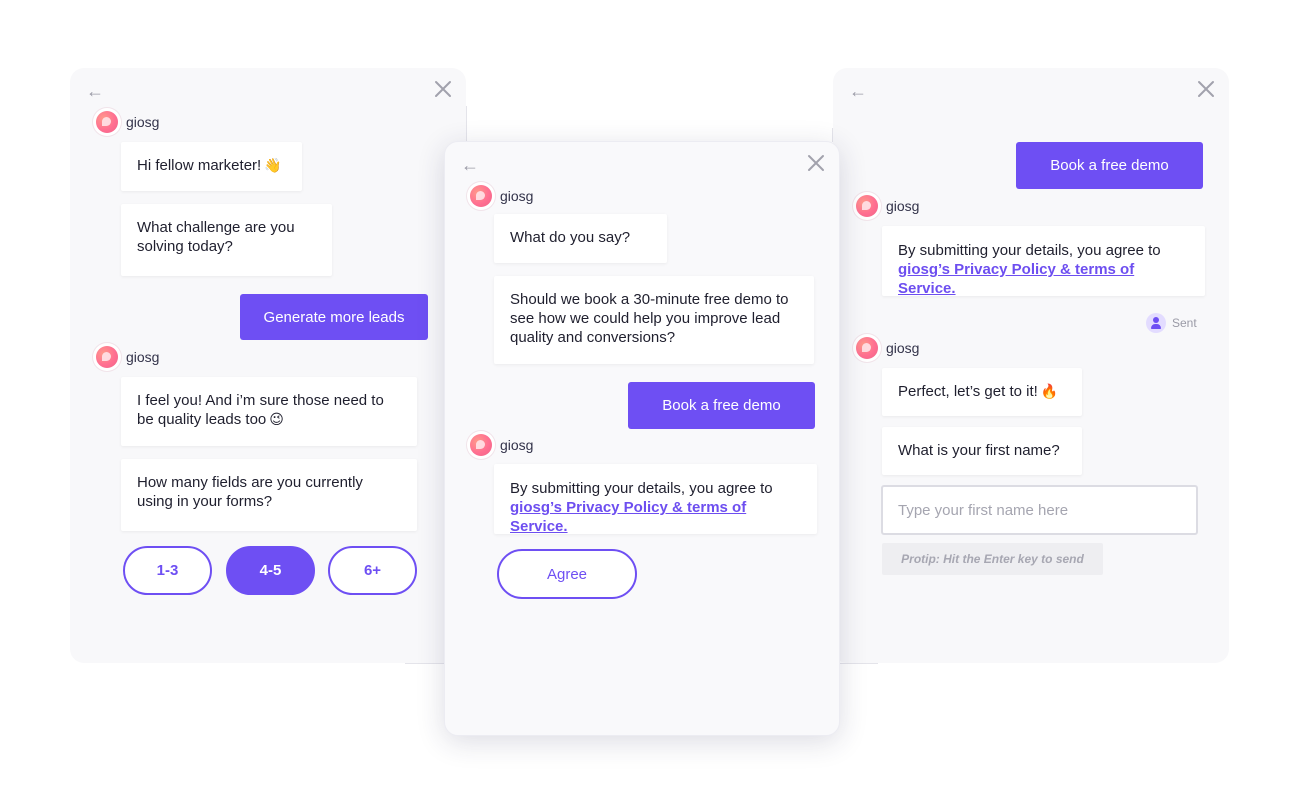 Image resolution: width=1300 pixels, height=785 pixels. I want to click on fire-emoji-icon: 🔥, so click(1049, 391).